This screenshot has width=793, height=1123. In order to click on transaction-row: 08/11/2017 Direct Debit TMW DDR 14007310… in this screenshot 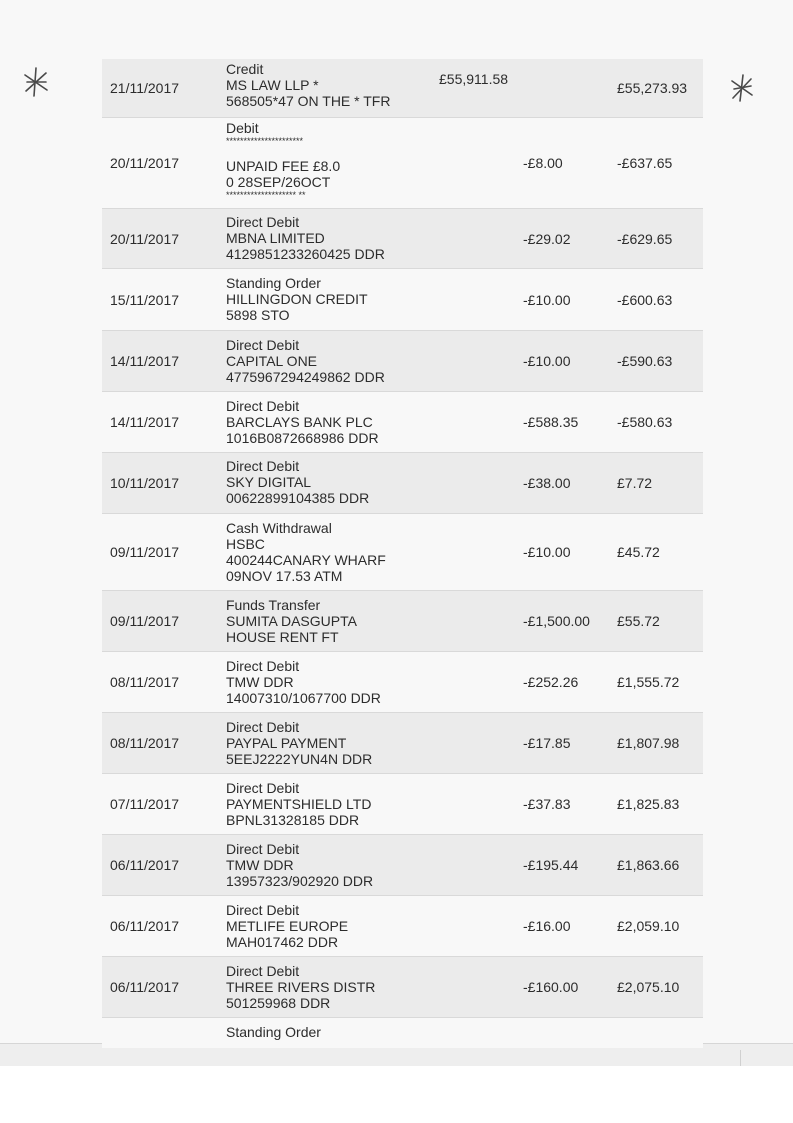, I will do `click(402, 682)`.